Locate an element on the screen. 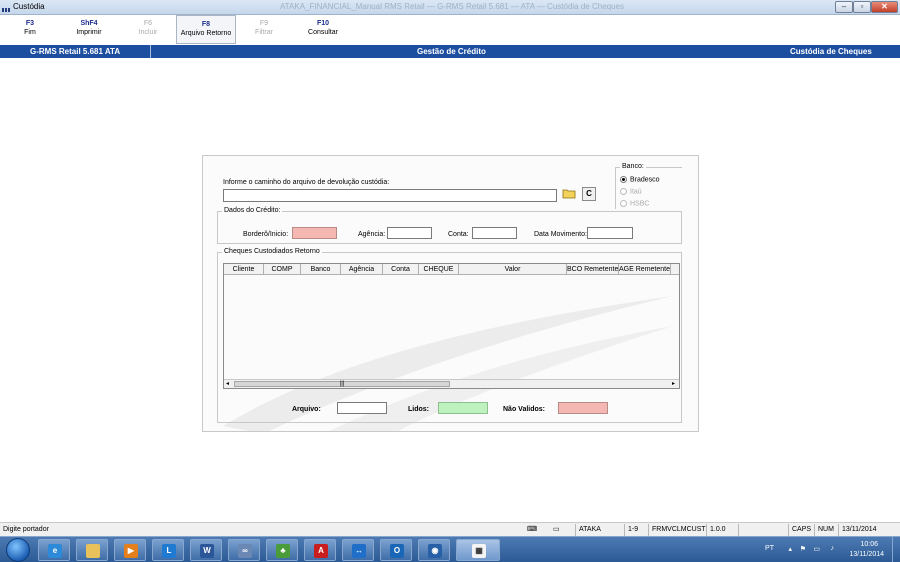  fkey-label: Incluir is located at coordinates (148, 32).